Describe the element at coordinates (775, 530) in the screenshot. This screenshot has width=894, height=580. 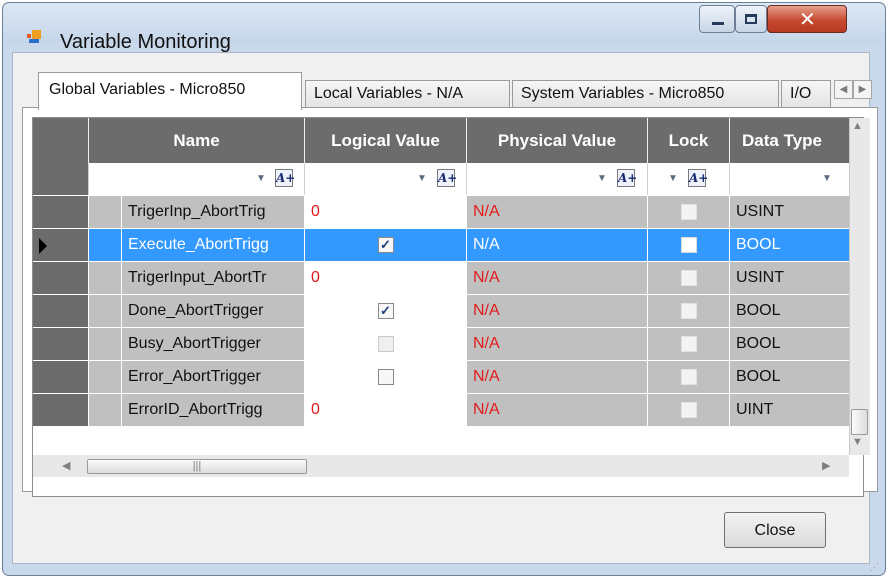
I see `close-button: Close` at that location.